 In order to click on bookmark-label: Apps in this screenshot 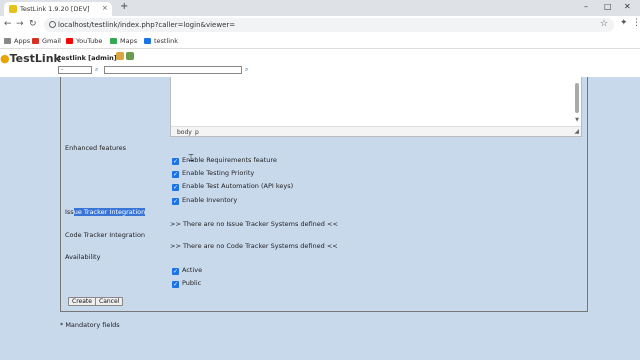, I will do `click(22, 41)`.